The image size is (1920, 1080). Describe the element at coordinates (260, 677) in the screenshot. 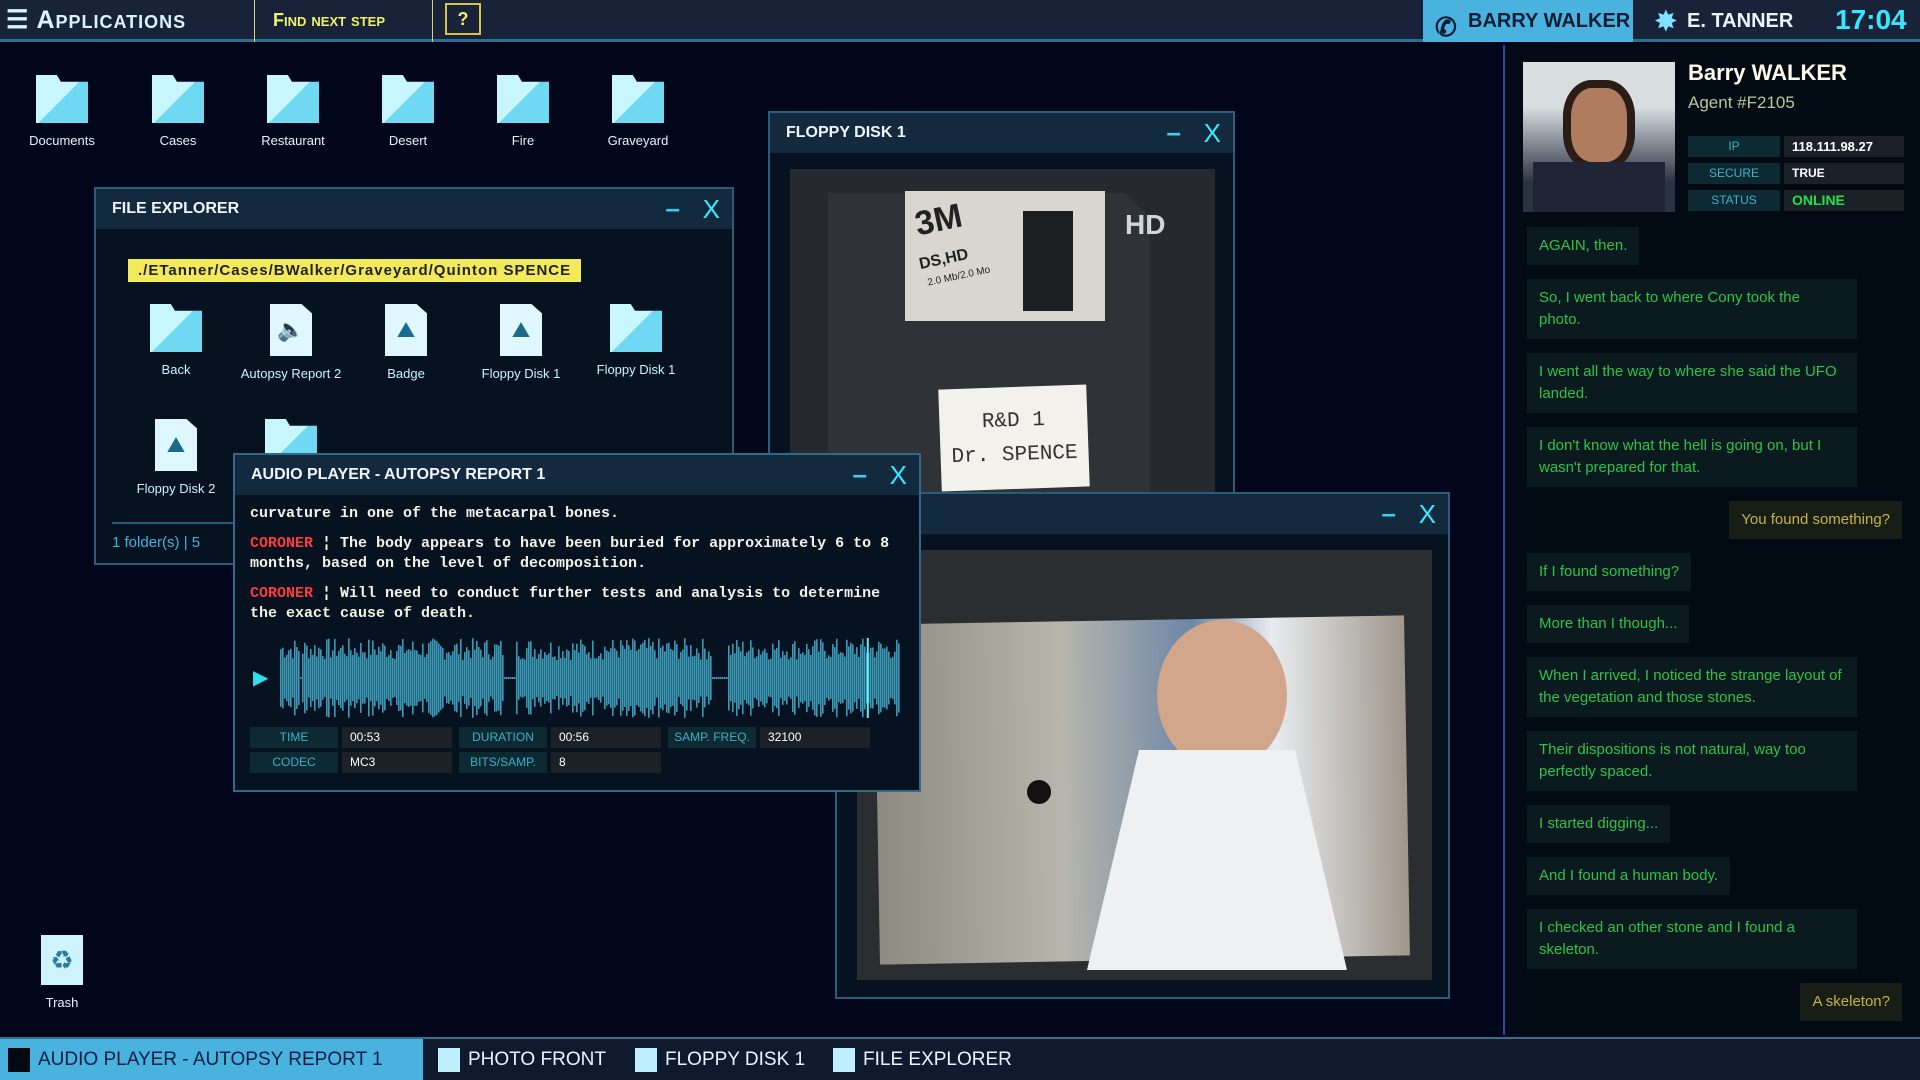

I see `play-button: ▶` at that location.